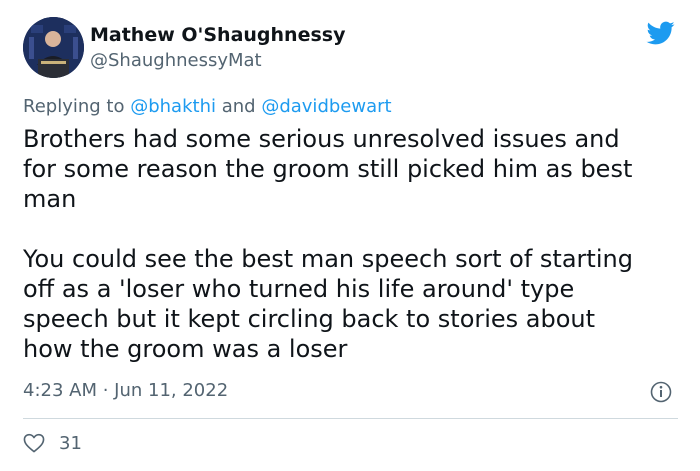 This screenshot has height=471, width=700. I want to click on mention-link: @davidbewart, so click(326, 106).